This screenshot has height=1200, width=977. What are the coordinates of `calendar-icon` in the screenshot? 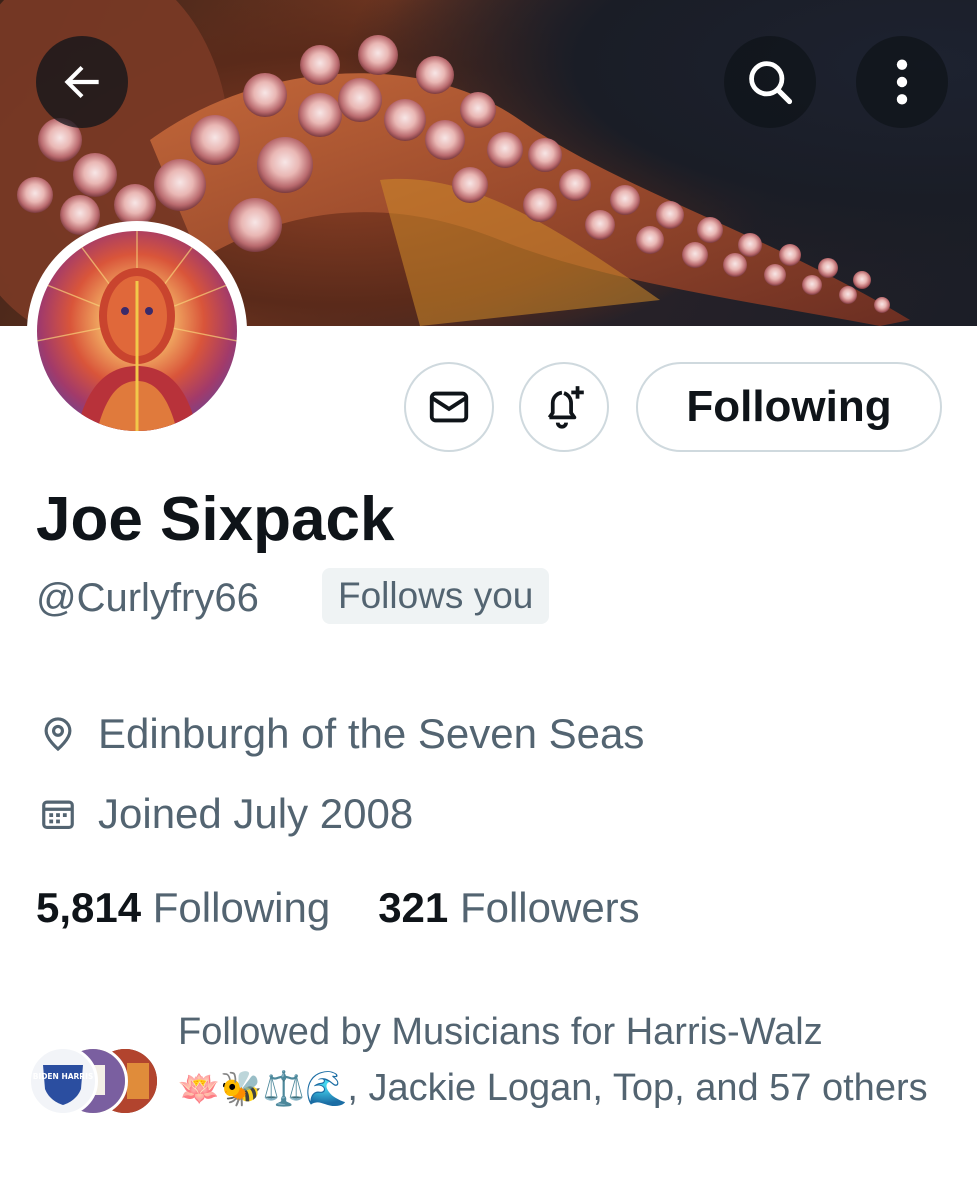 It's located at (58, 814).